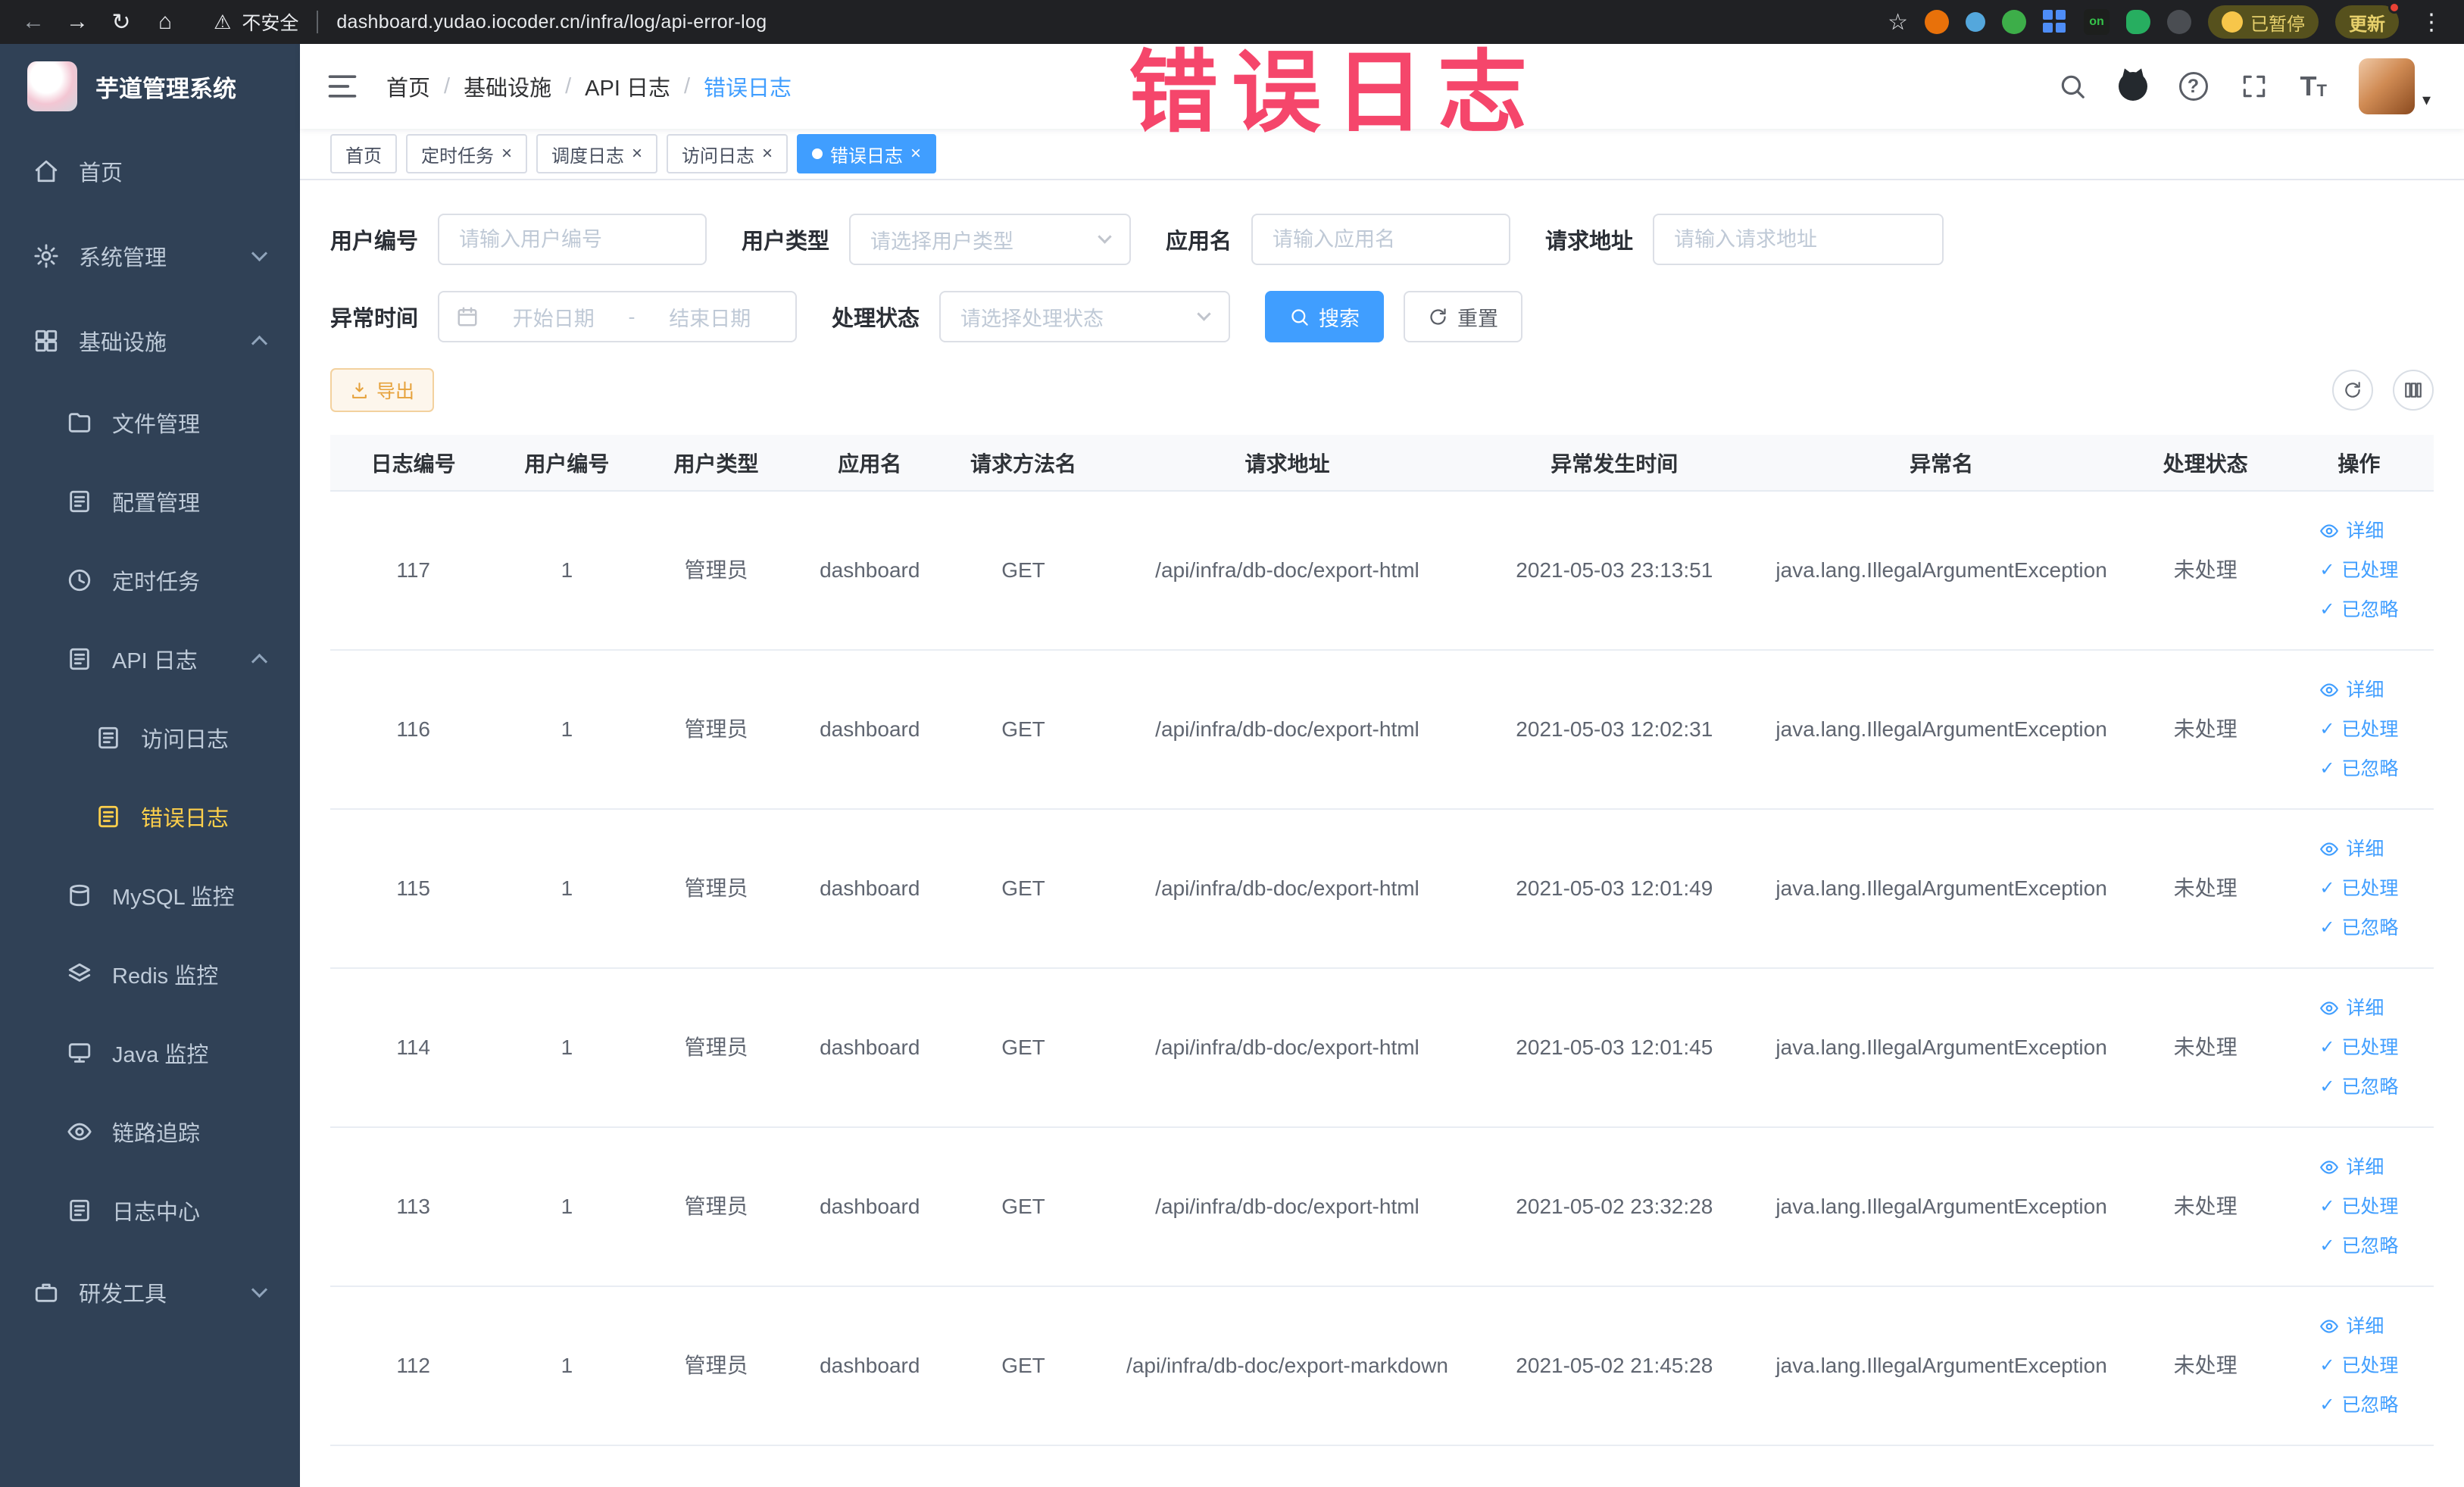 This screenshot has height=1487, width=2464. Describe the element at coordinates (2426, 99) in the screenshot. I see `caret-down-icon: ▾` at that location.